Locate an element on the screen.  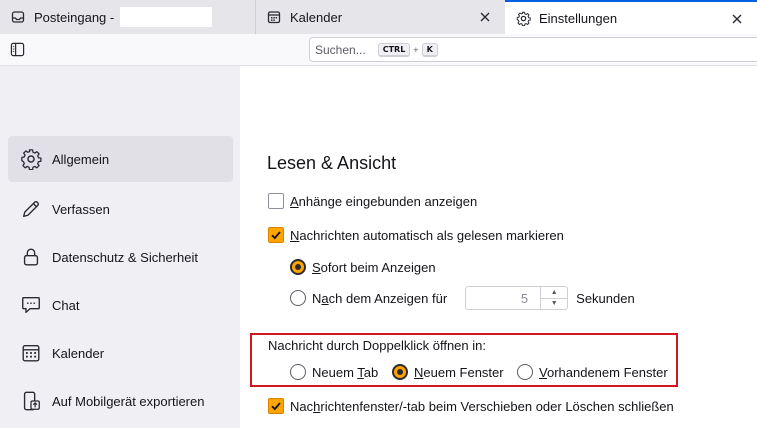
sidebar-item-privacy: Datenschutz & Sicherheit is located at coordinates (120, 257).